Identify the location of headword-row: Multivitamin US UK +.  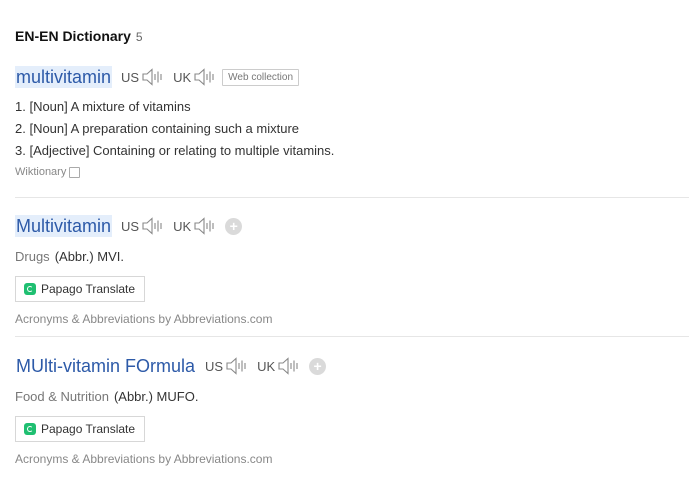
(352, 226).